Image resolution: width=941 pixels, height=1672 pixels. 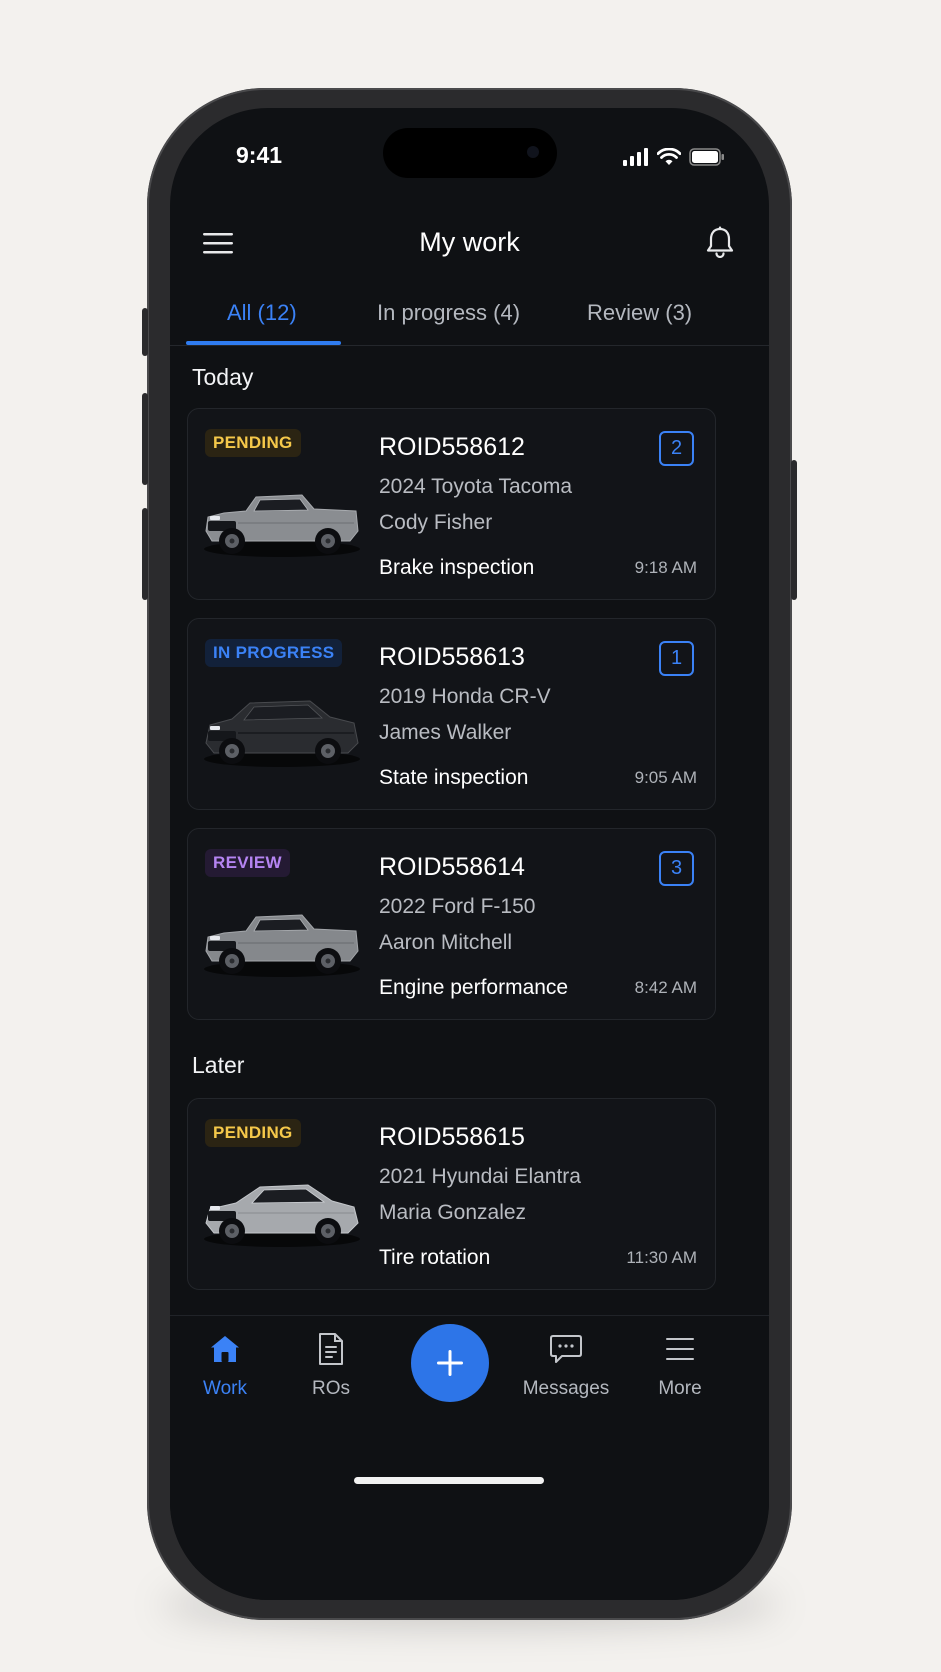 I want to click on battery-icon, so click(x=706, y=157).